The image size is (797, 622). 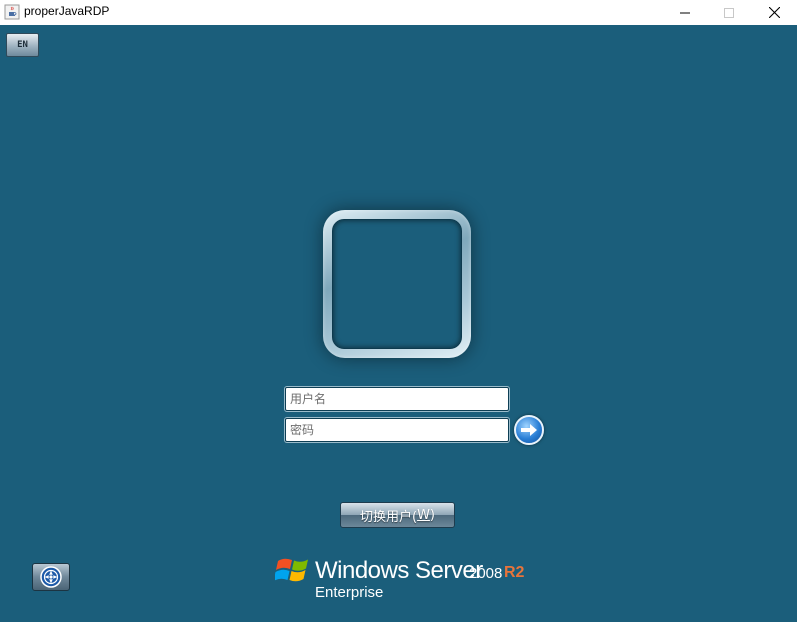 What do you see at coordinates (22, 45) in the screenshot?
I see `language-button: EN` at bounding box center [22, 45].